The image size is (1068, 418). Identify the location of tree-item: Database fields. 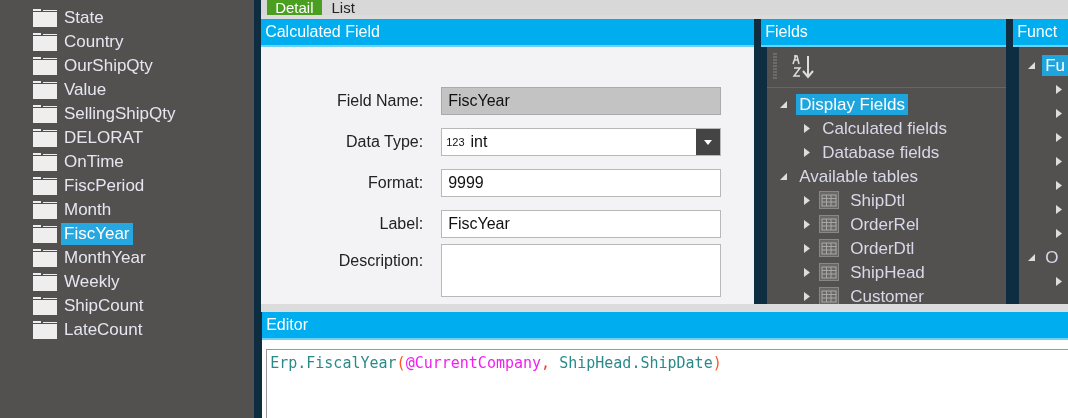
(881, 152).